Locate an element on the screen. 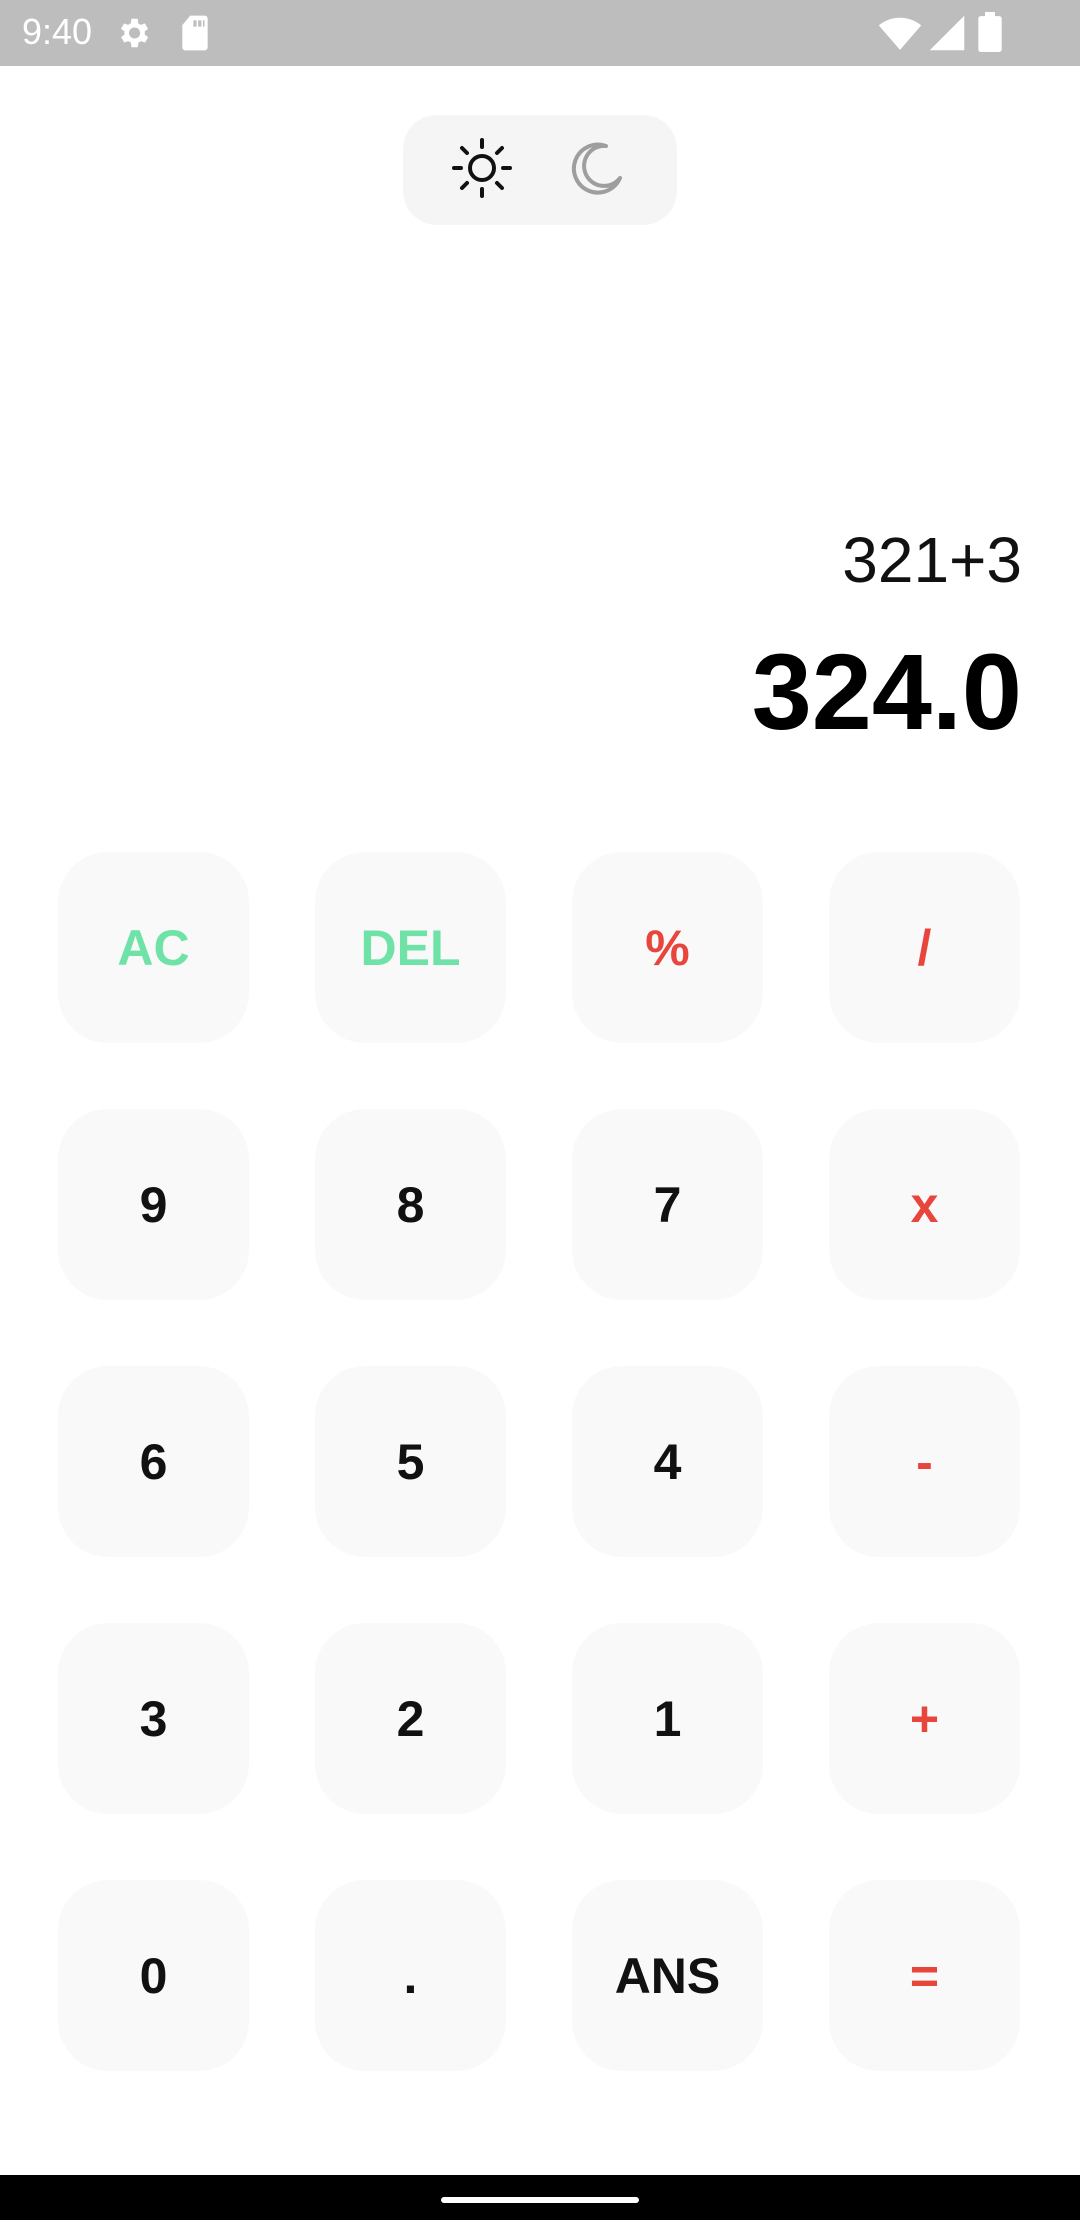 Image resolution: width=1080 pixels, height=2220 pixels. digit-1-button: 1 is located at coordinates (667, 1718).